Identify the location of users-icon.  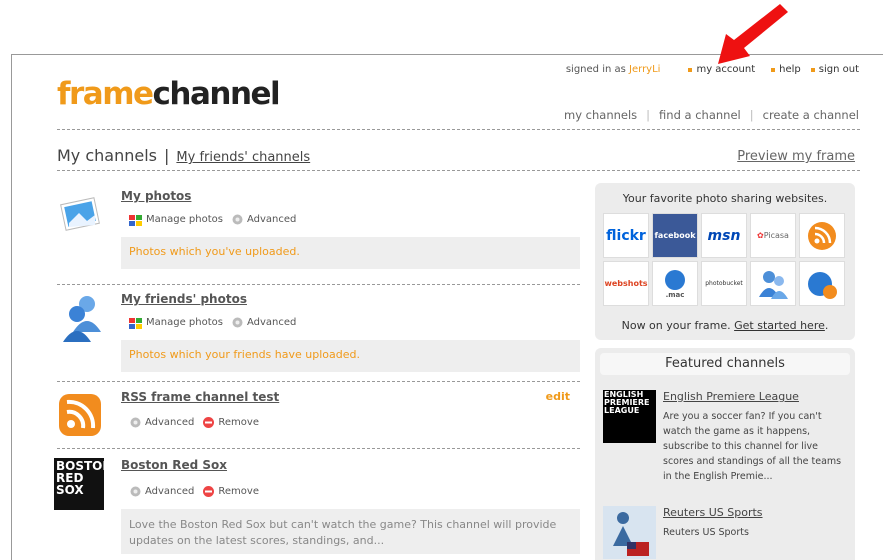
(773, 283).